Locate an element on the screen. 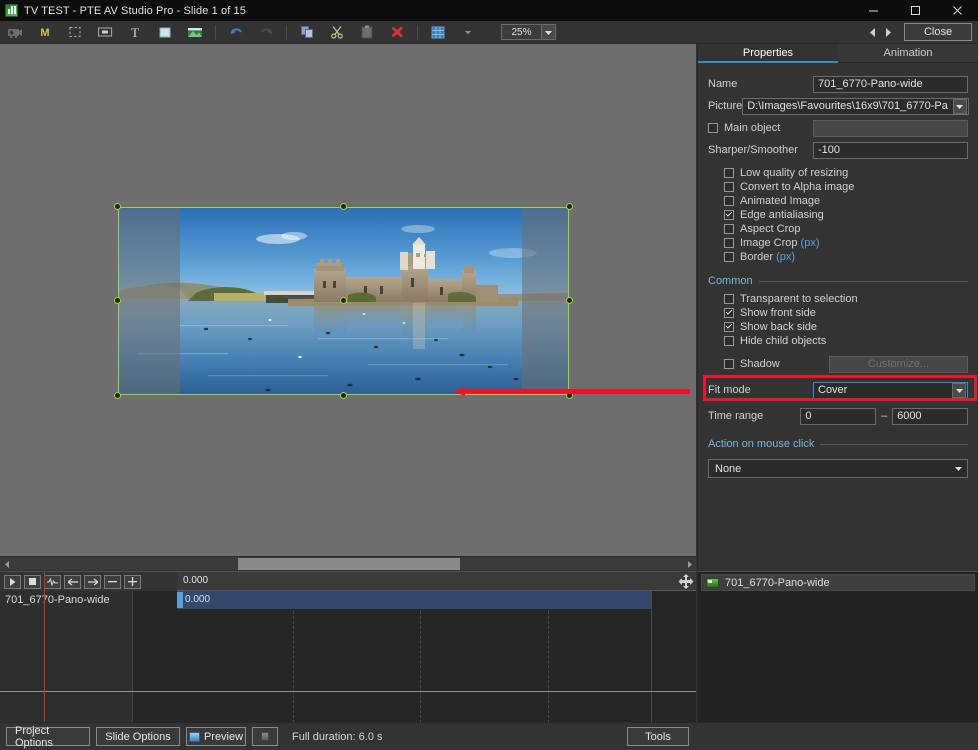 The height and width of the screenshot is (750, 978). name-input: 701_6770-Pano-wide is located at coordinates (890, 84).